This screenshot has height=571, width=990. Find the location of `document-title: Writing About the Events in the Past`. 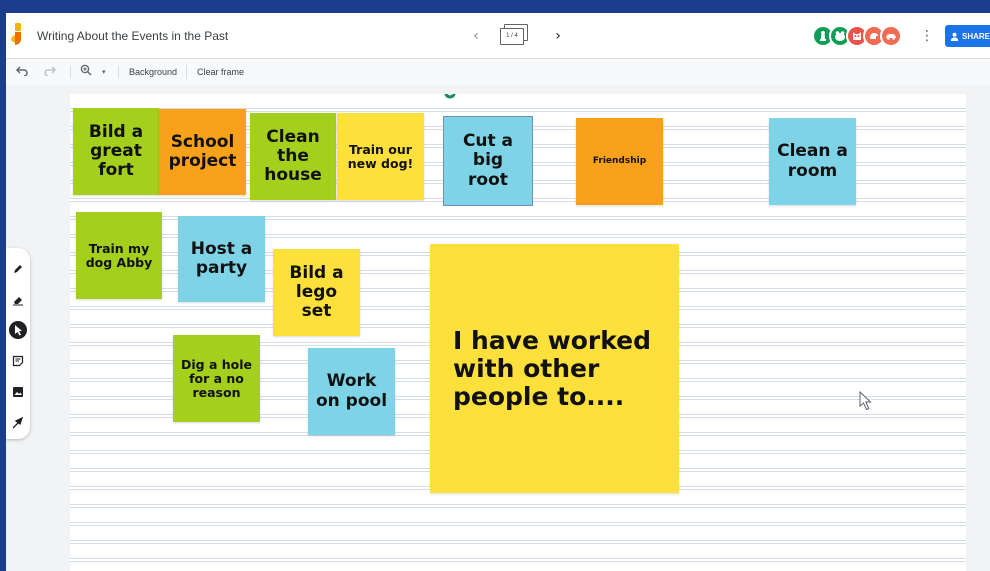

document-title: Writing About the Events in the Past is located at coordinates (132, 36).